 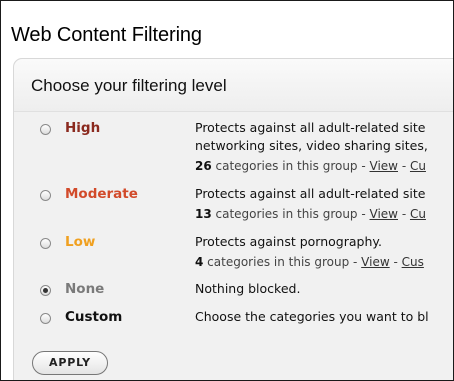 What do you see at coordinates (310, 127) in the screenshot?
I see `level-desc-high-line1: Protects against all adult-related site` at bounding box center [310, 127].